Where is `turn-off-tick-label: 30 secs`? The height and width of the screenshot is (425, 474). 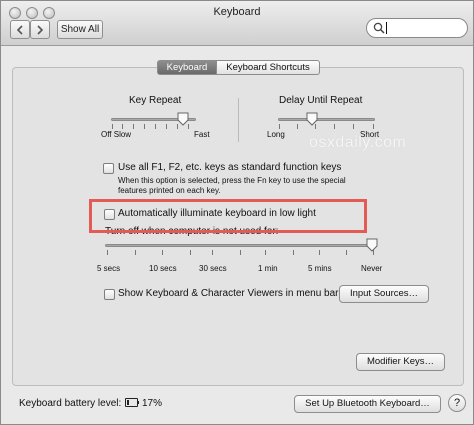
turn-off-tick-label: 30 secs is located at coordinates (213, 268).